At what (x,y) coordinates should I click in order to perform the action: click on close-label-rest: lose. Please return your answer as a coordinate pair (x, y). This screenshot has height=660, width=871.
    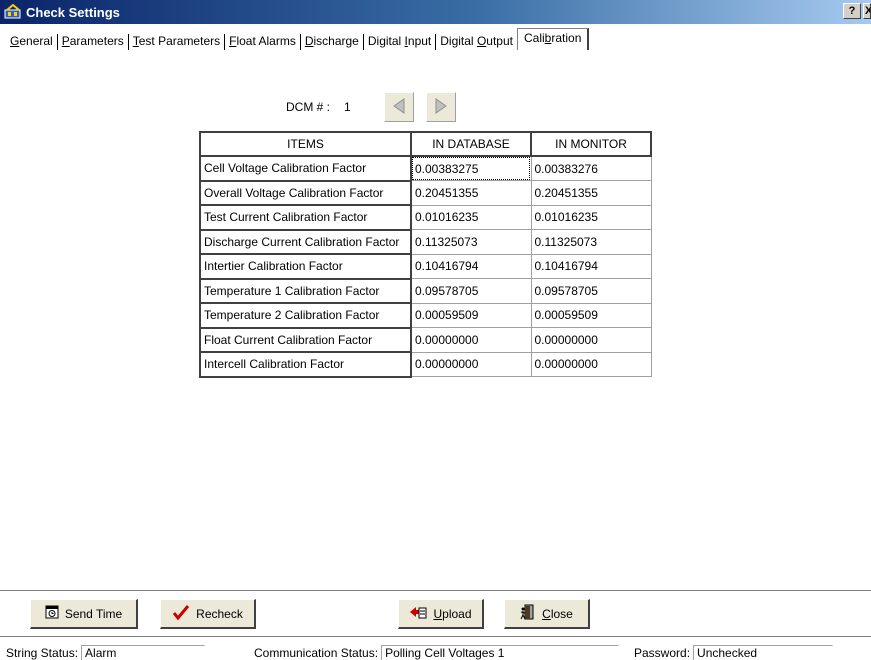
    Looking at the image, I should click on (561, 613).